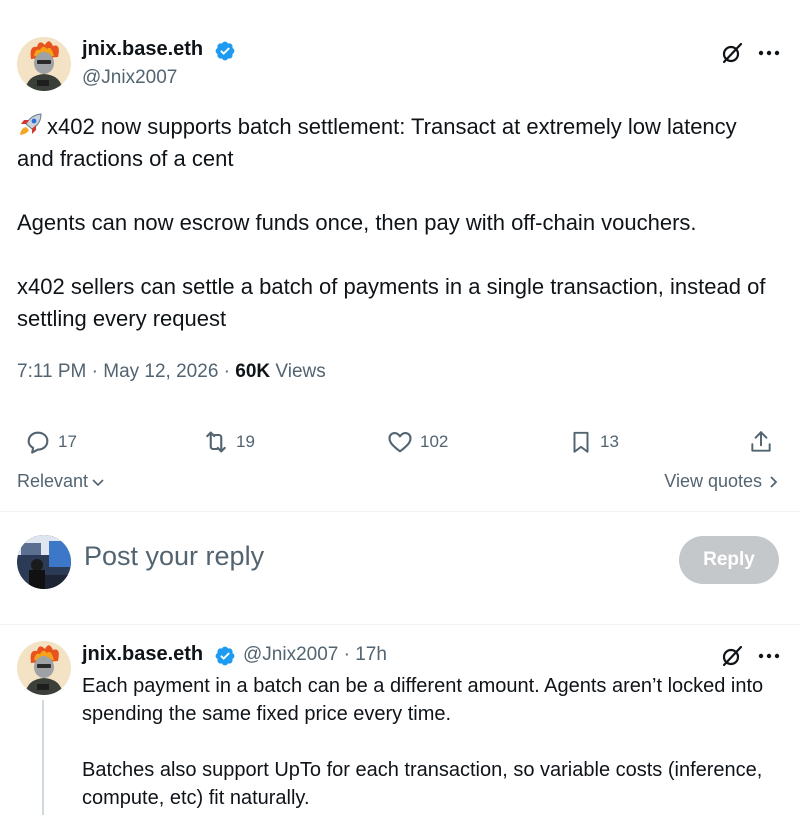 The width and height of the screenshot is (800, 815). Describe the element at coordinates (129, 78) in the screenshot. I see `author-handle: @Jnix2007` at that location.